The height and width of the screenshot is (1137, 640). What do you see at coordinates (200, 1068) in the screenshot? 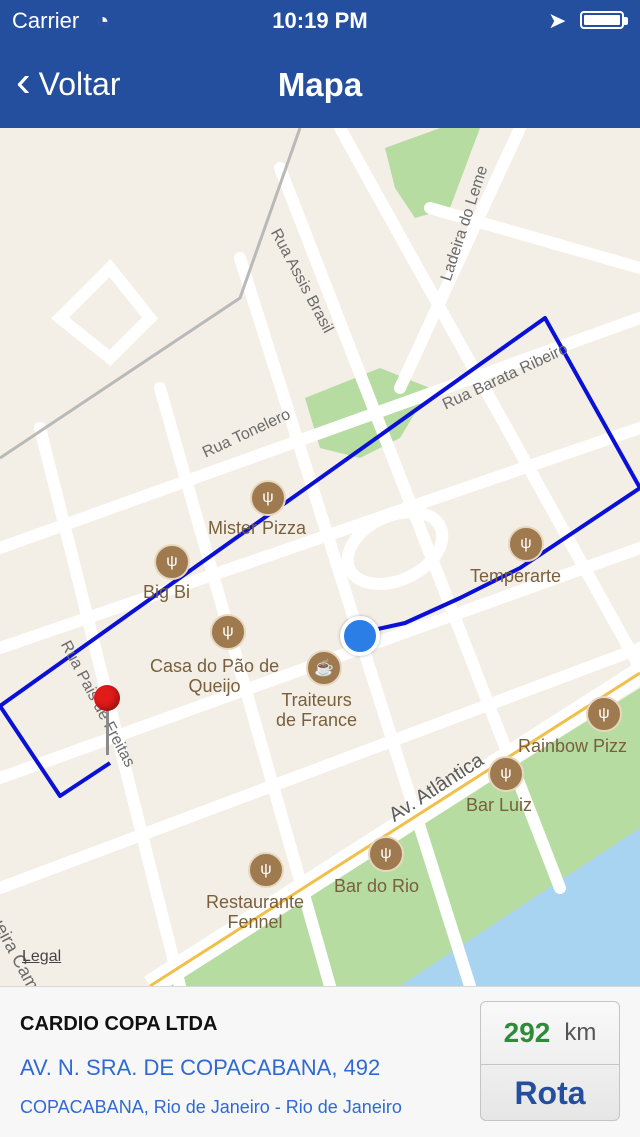
I see `address-text: AV. N. SRA. DE COPACABANA, 492` at bounding box center [200, 1068].